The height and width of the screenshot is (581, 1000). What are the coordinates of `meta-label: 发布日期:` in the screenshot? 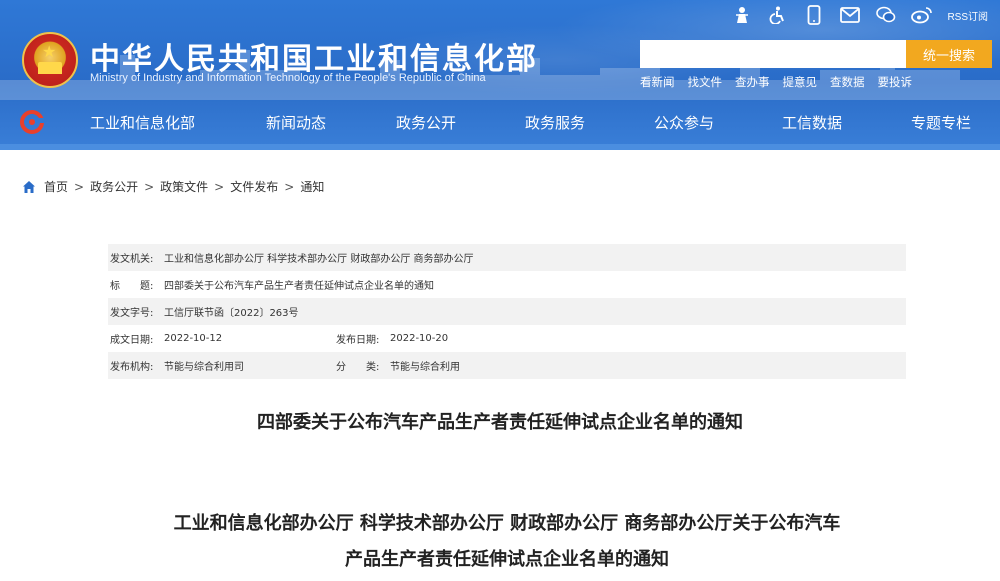 It's located at (358, 340).